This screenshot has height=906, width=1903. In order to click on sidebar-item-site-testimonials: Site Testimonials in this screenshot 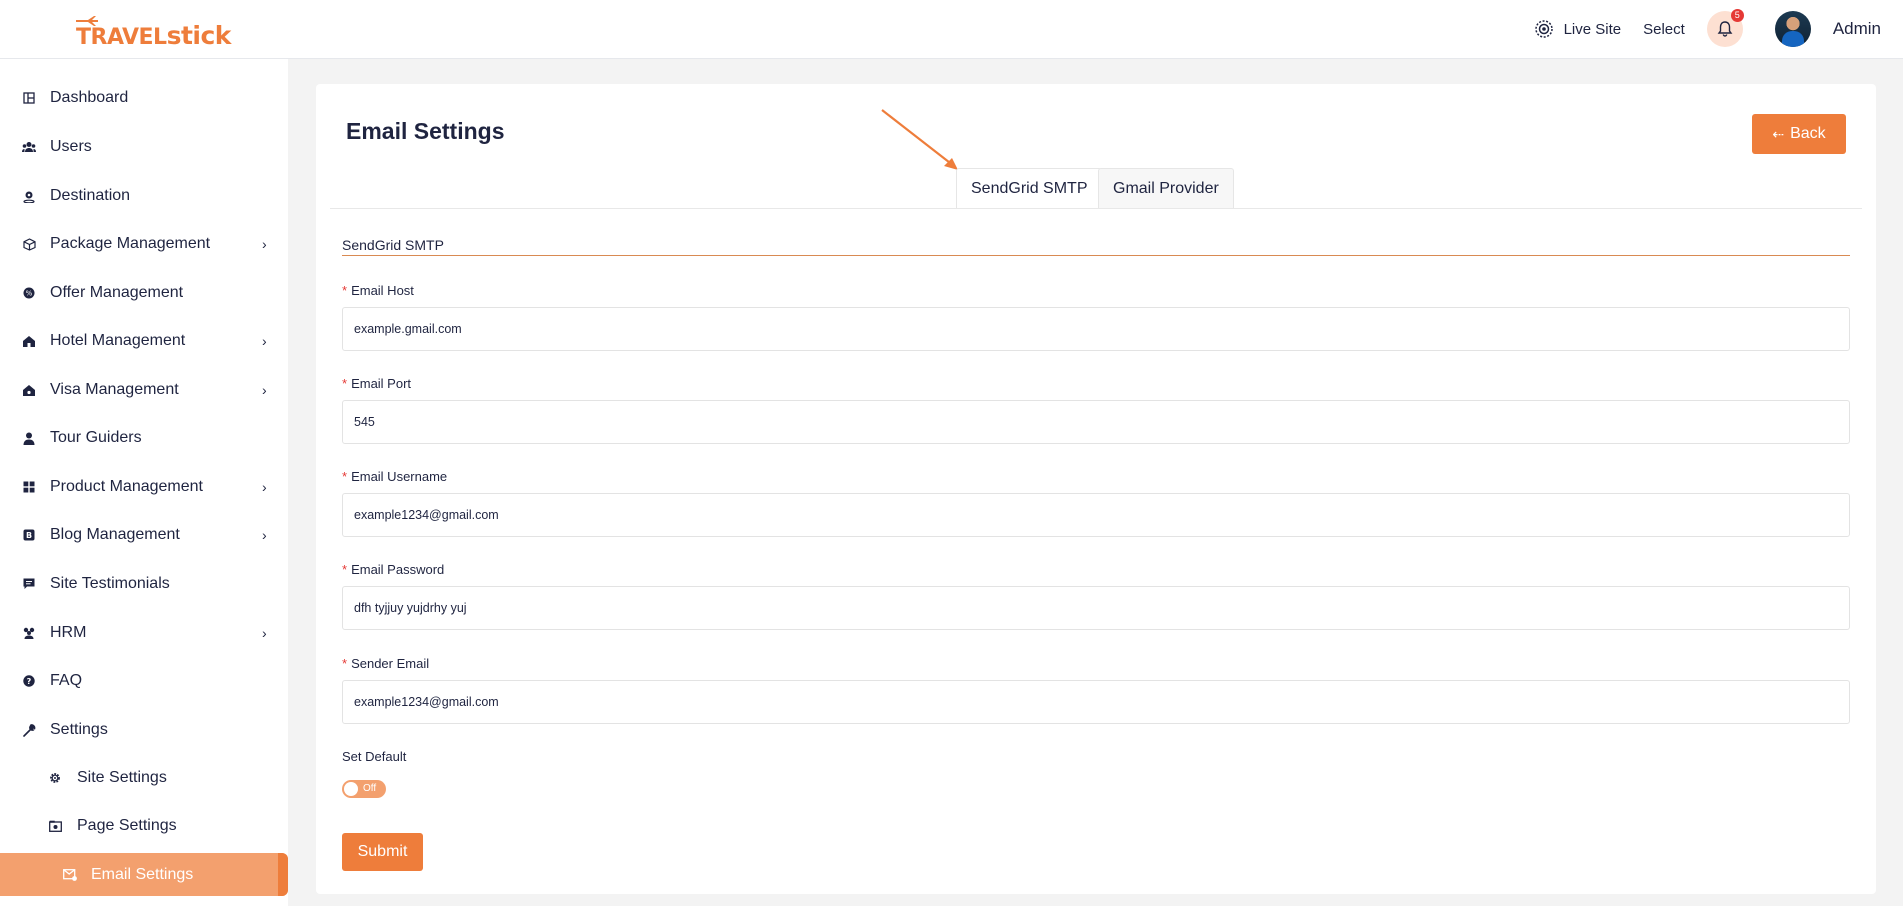, I will do `click(144, 584)`.